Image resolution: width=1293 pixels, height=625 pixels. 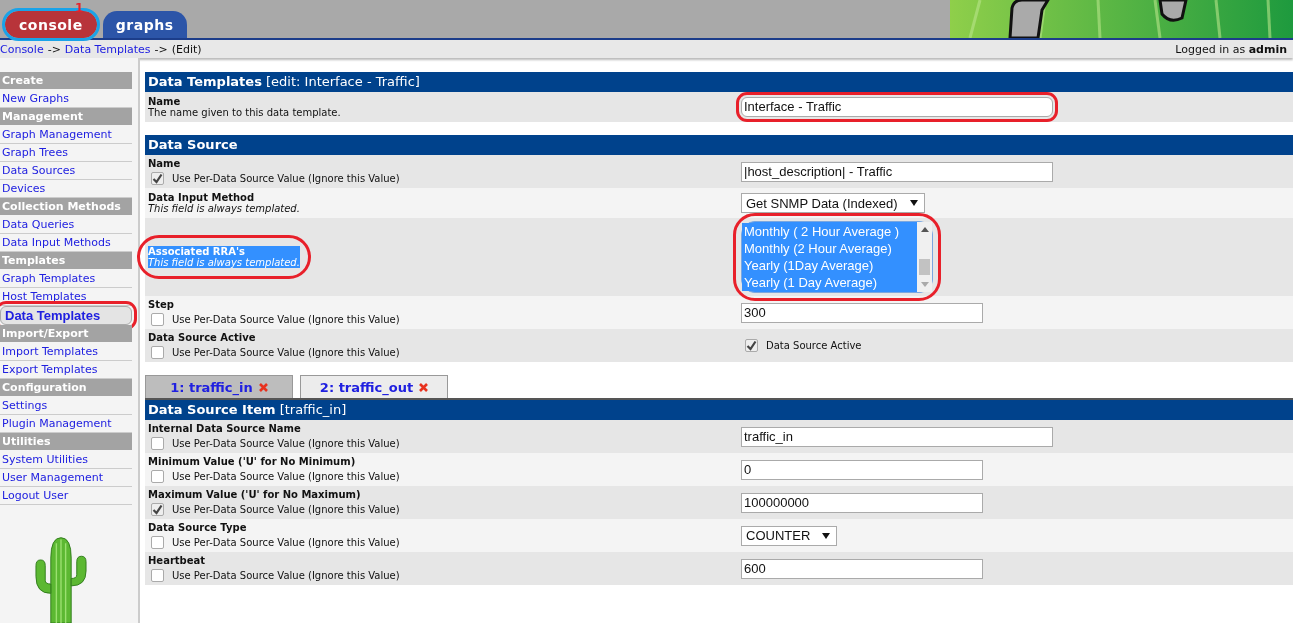 I want to click on nav-tab: graphs, so click(x=144, y=24).